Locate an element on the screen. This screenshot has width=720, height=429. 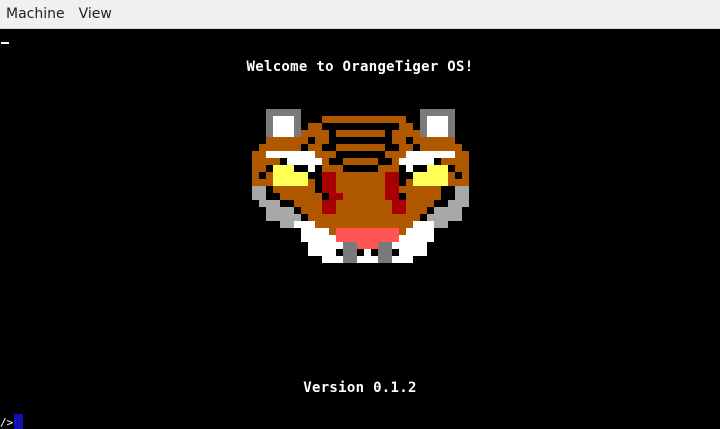
text-cursor is located at coordinates (5, 43).